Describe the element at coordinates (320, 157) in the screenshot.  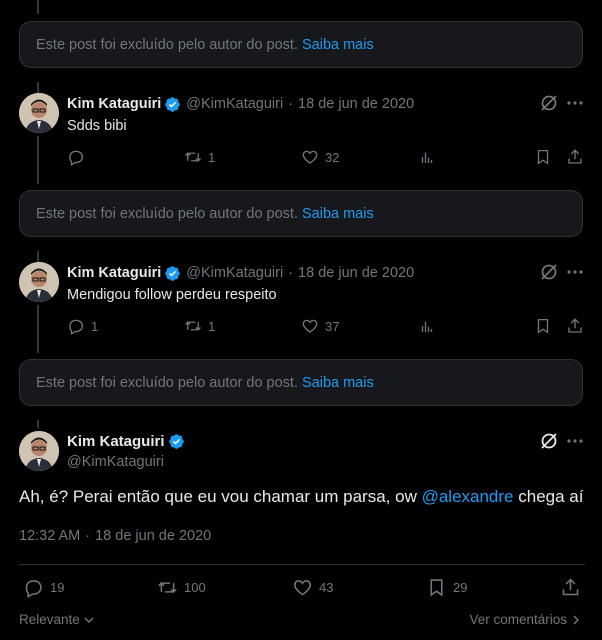
I see `like-button: 32` at that location.